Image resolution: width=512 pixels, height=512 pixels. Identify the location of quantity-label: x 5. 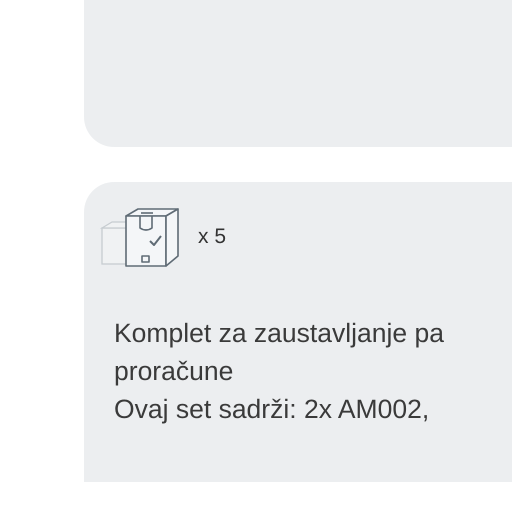
(212, 237).